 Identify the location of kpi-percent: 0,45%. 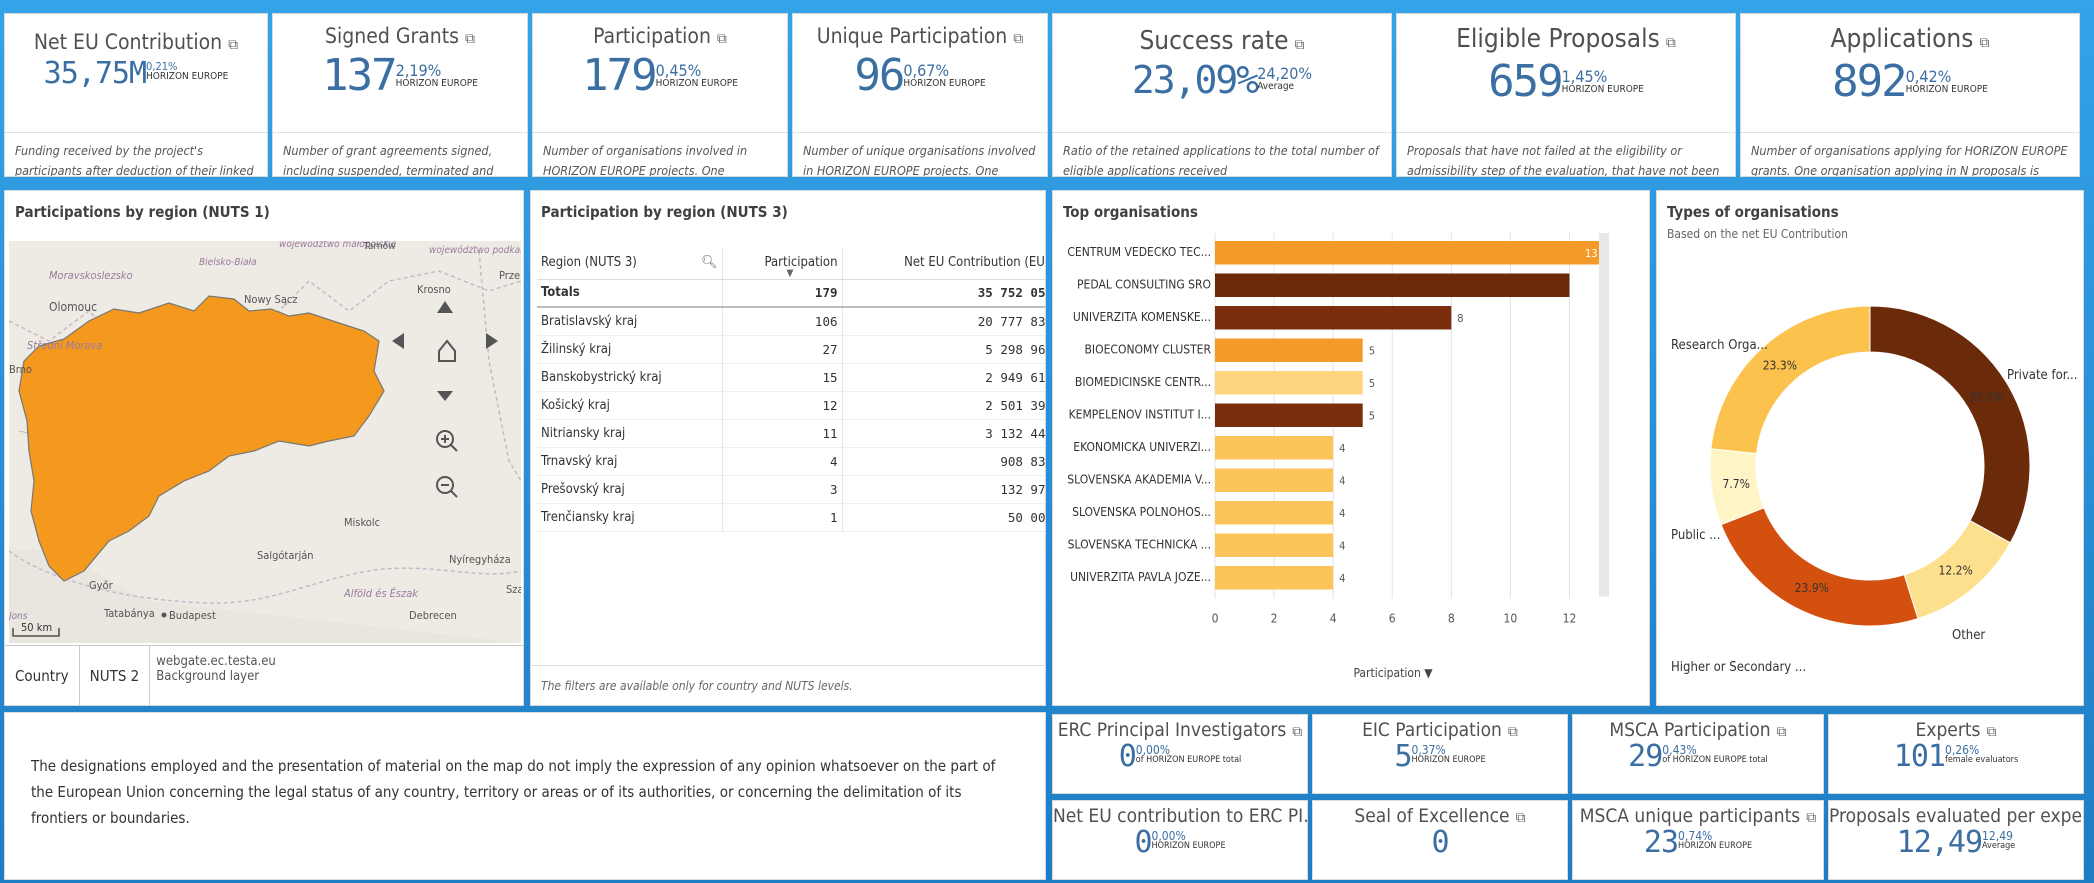
(678, 70).